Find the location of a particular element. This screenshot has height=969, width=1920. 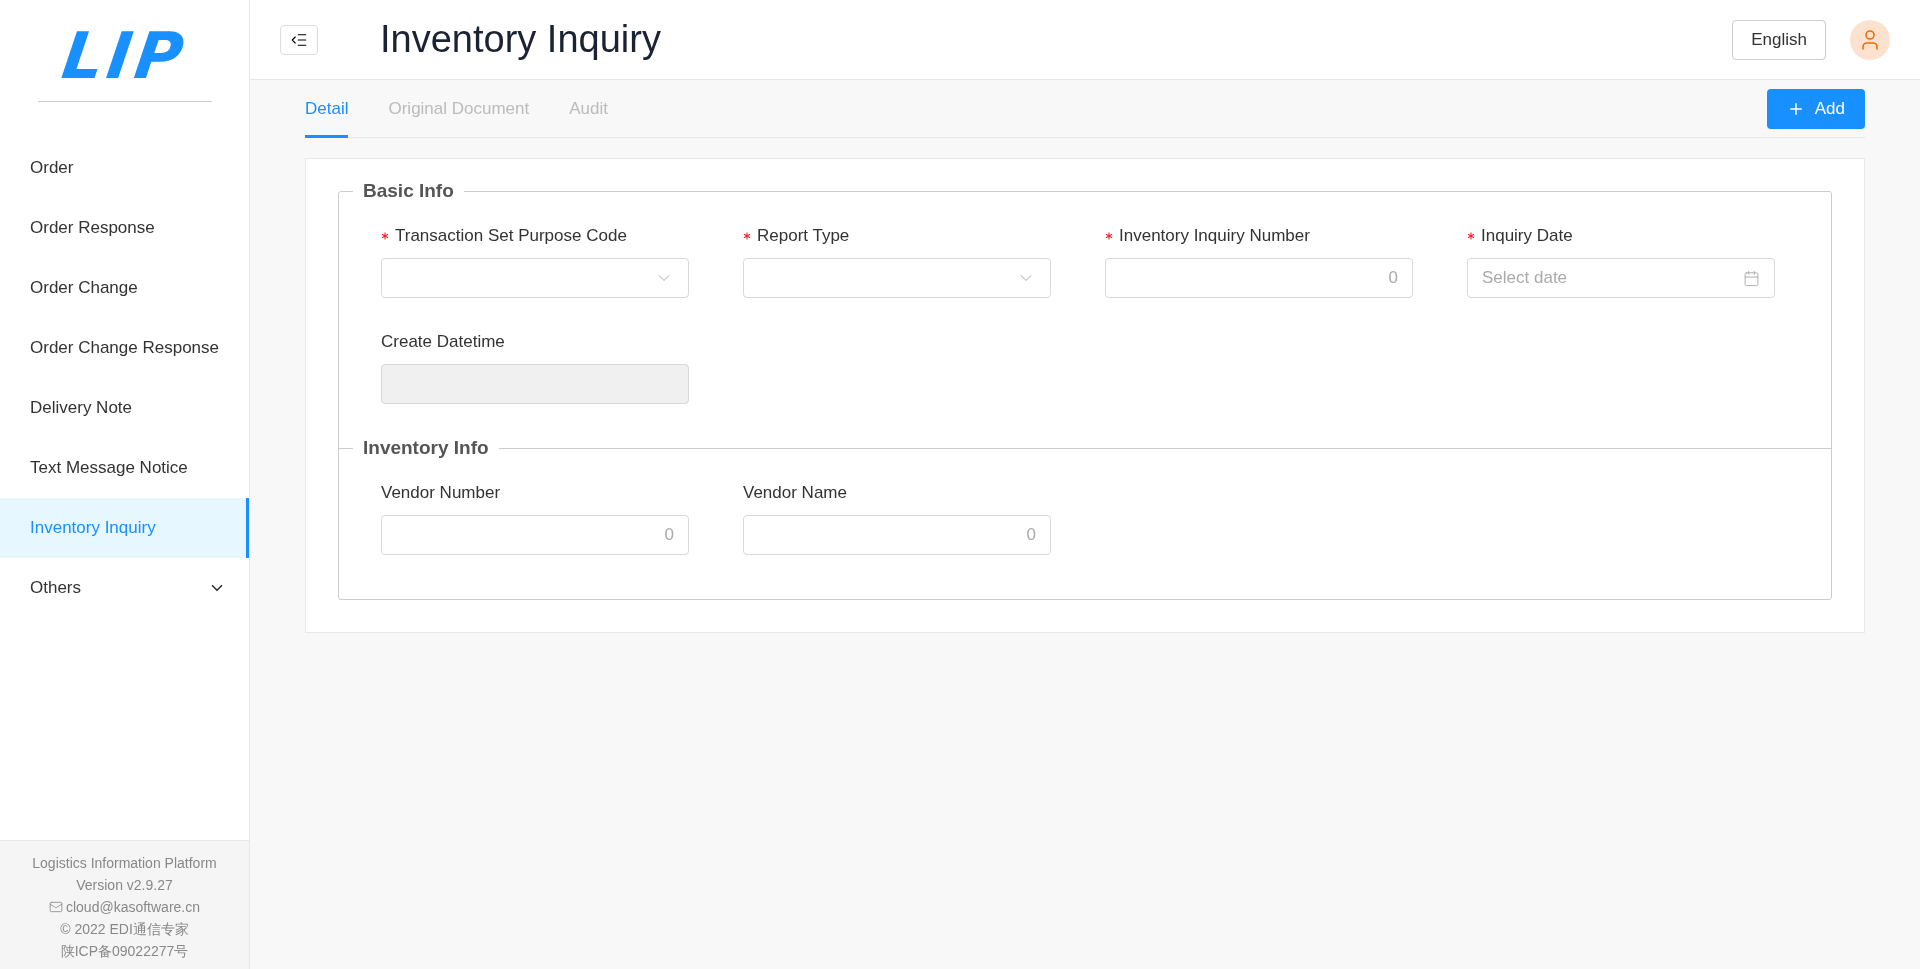

sidebar-item: Order Response is located at coordinates (124, 228).